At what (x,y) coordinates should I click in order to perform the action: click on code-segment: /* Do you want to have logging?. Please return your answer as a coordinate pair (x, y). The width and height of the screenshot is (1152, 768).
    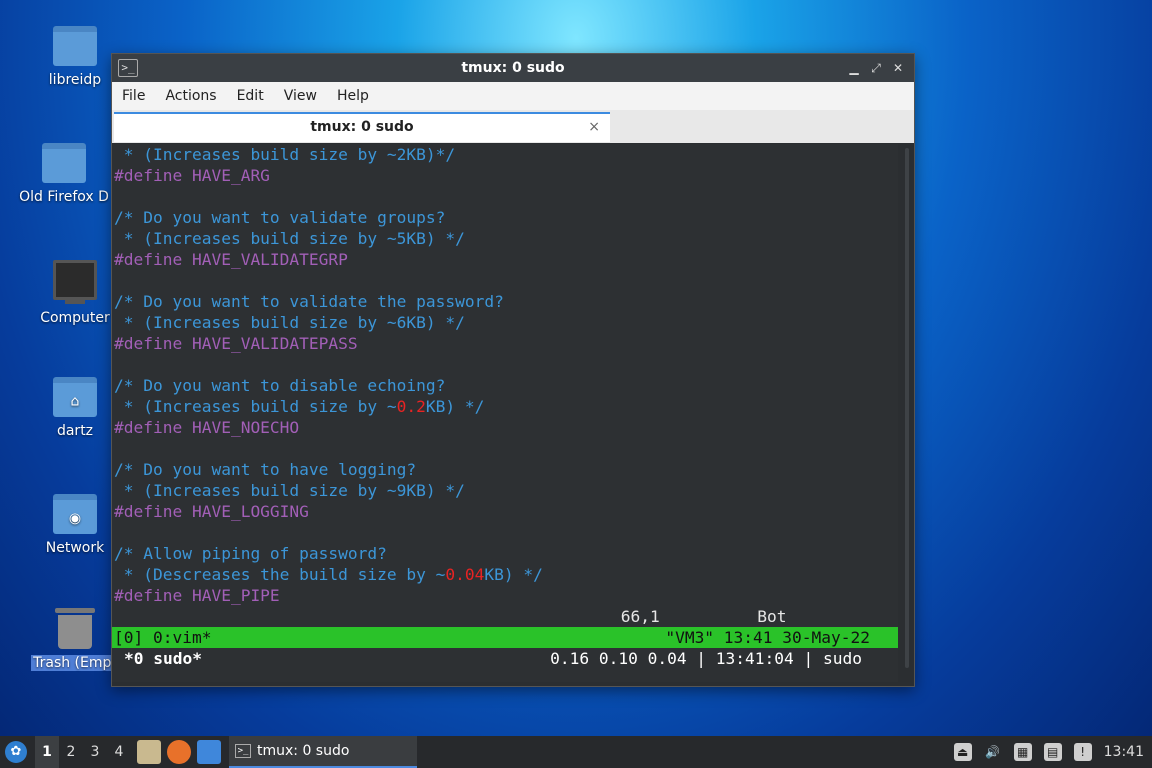
    Looking at the image, I should click on (265, 469).